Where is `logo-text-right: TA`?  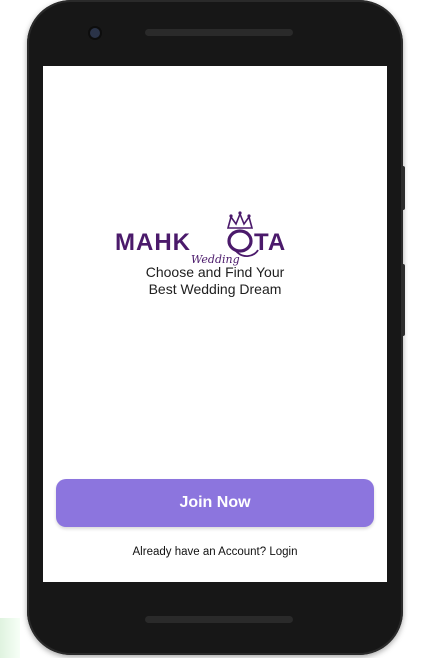 logo-text-right: TA is located at coordinates (270, 242).